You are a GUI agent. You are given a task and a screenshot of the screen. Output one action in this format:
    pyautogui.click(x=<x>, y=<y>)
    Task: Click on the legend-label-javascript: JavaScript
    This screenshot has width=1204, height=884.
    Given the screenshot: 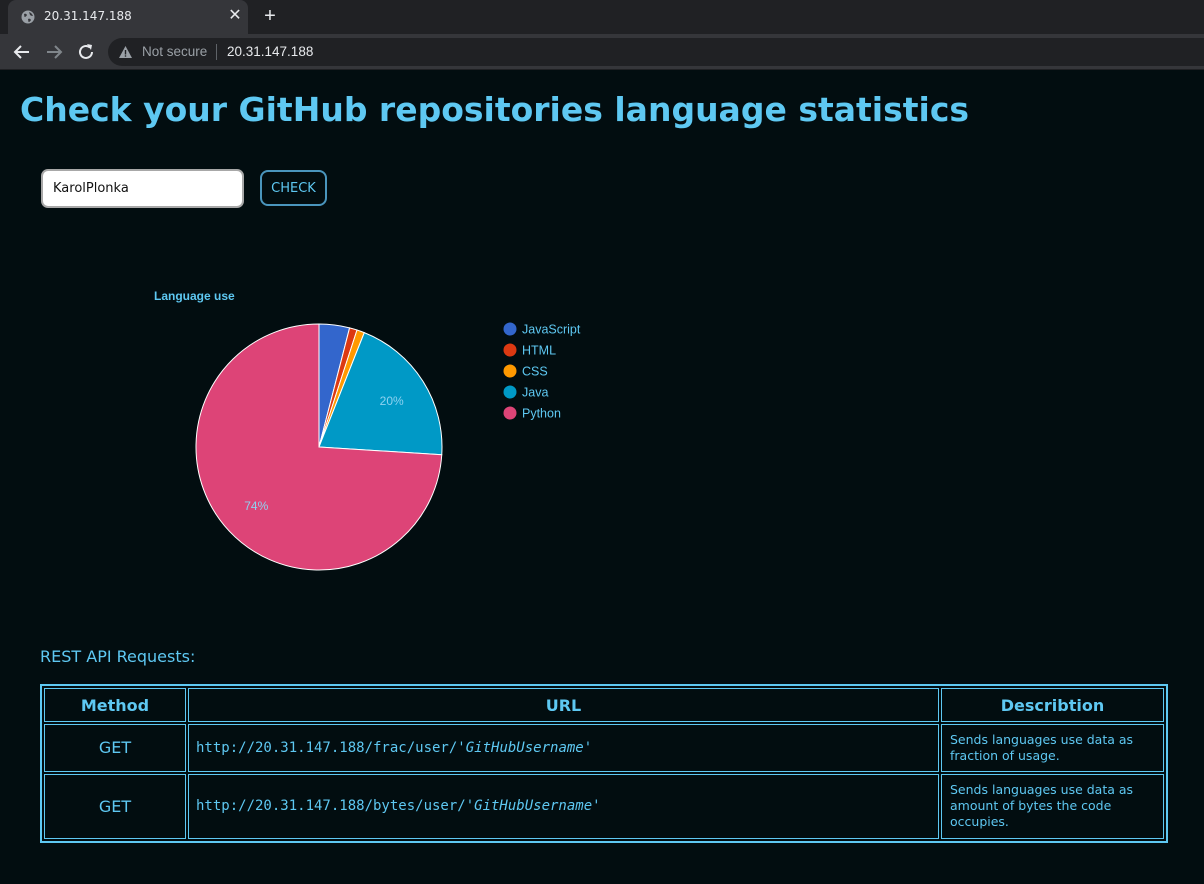 What is the action you would take?
    pyautogui.click(x=551, y=330)
    